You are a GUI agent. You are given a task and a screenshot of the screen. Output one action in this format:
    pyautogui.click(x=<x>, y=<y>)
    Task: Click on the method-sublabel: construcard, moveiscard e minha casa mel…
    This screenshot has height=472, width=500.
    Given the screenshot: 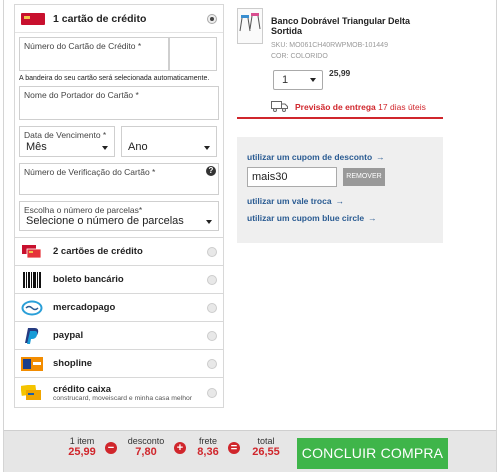 What is the action you would take?
    pyautogui.click(x=123, y=398)
    